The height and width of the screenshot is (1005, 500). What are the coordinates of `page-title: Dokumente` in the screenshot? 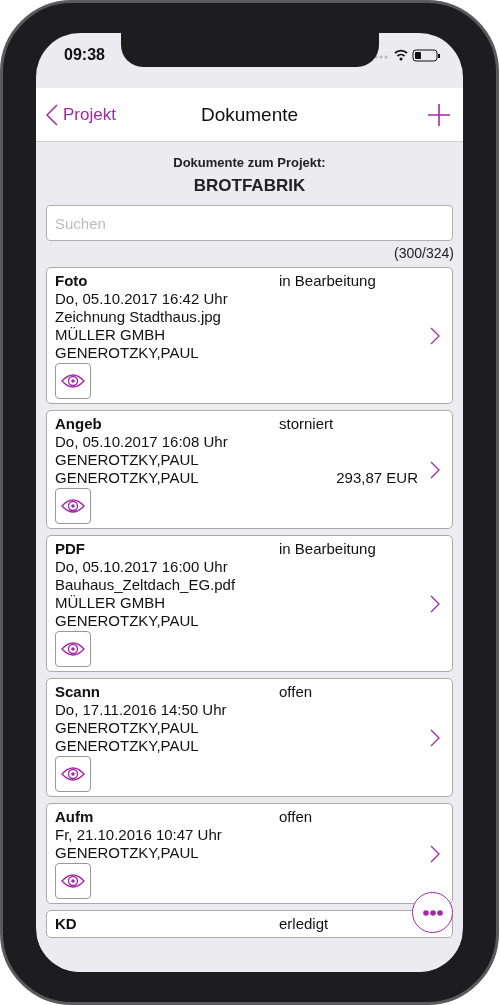 It's located at (249, 114).